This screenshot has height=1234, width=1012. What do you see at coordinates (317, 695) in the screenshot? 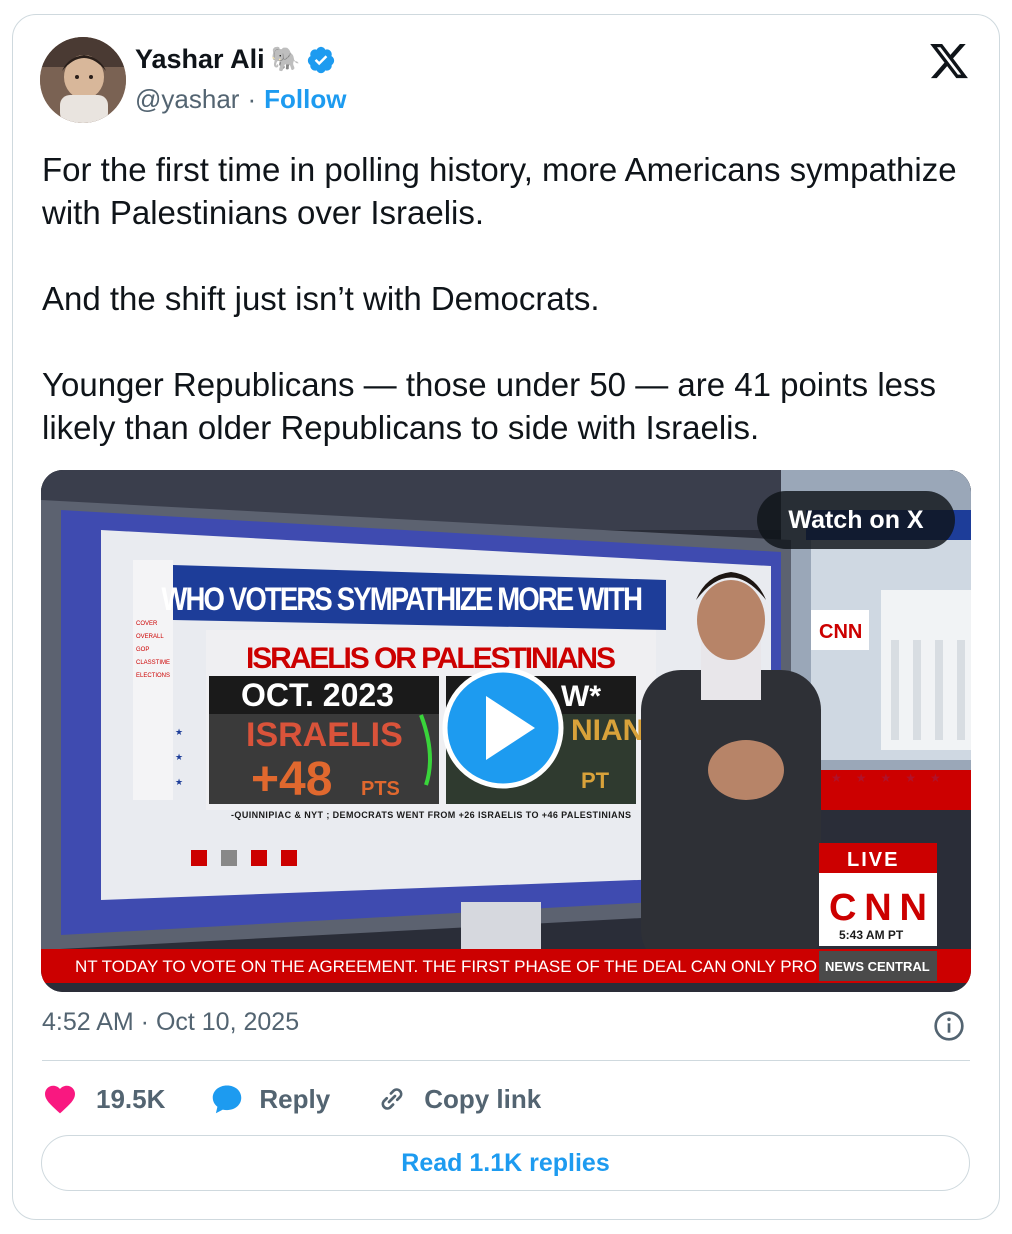
I see `screen-left-head: OCT. 2023` at bounding box center [317, 695].